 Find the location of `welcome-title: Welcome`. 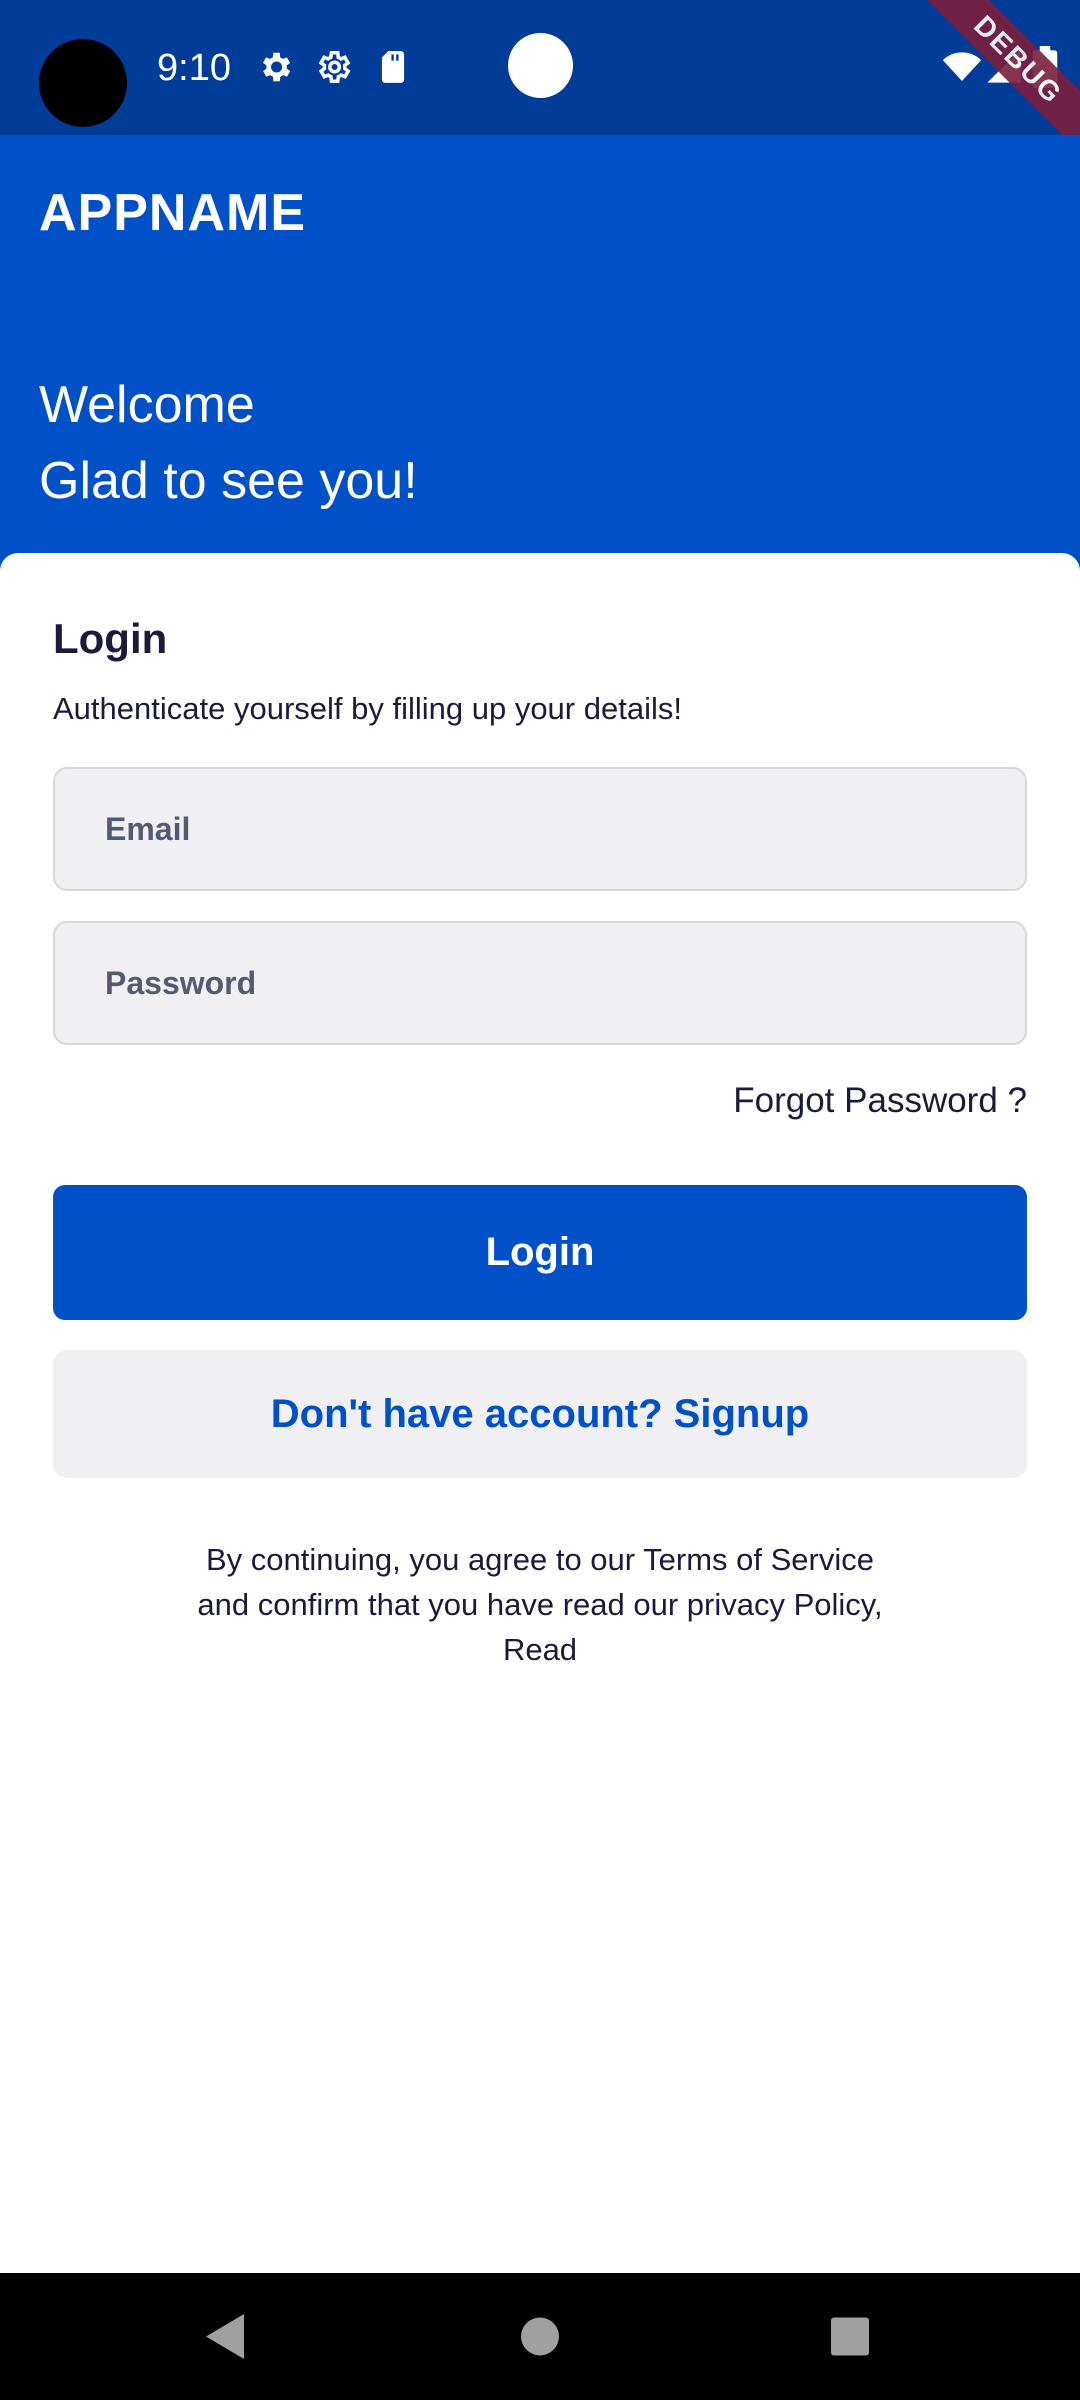

welcome-title: Welcome is located at coordinates (147, 405).